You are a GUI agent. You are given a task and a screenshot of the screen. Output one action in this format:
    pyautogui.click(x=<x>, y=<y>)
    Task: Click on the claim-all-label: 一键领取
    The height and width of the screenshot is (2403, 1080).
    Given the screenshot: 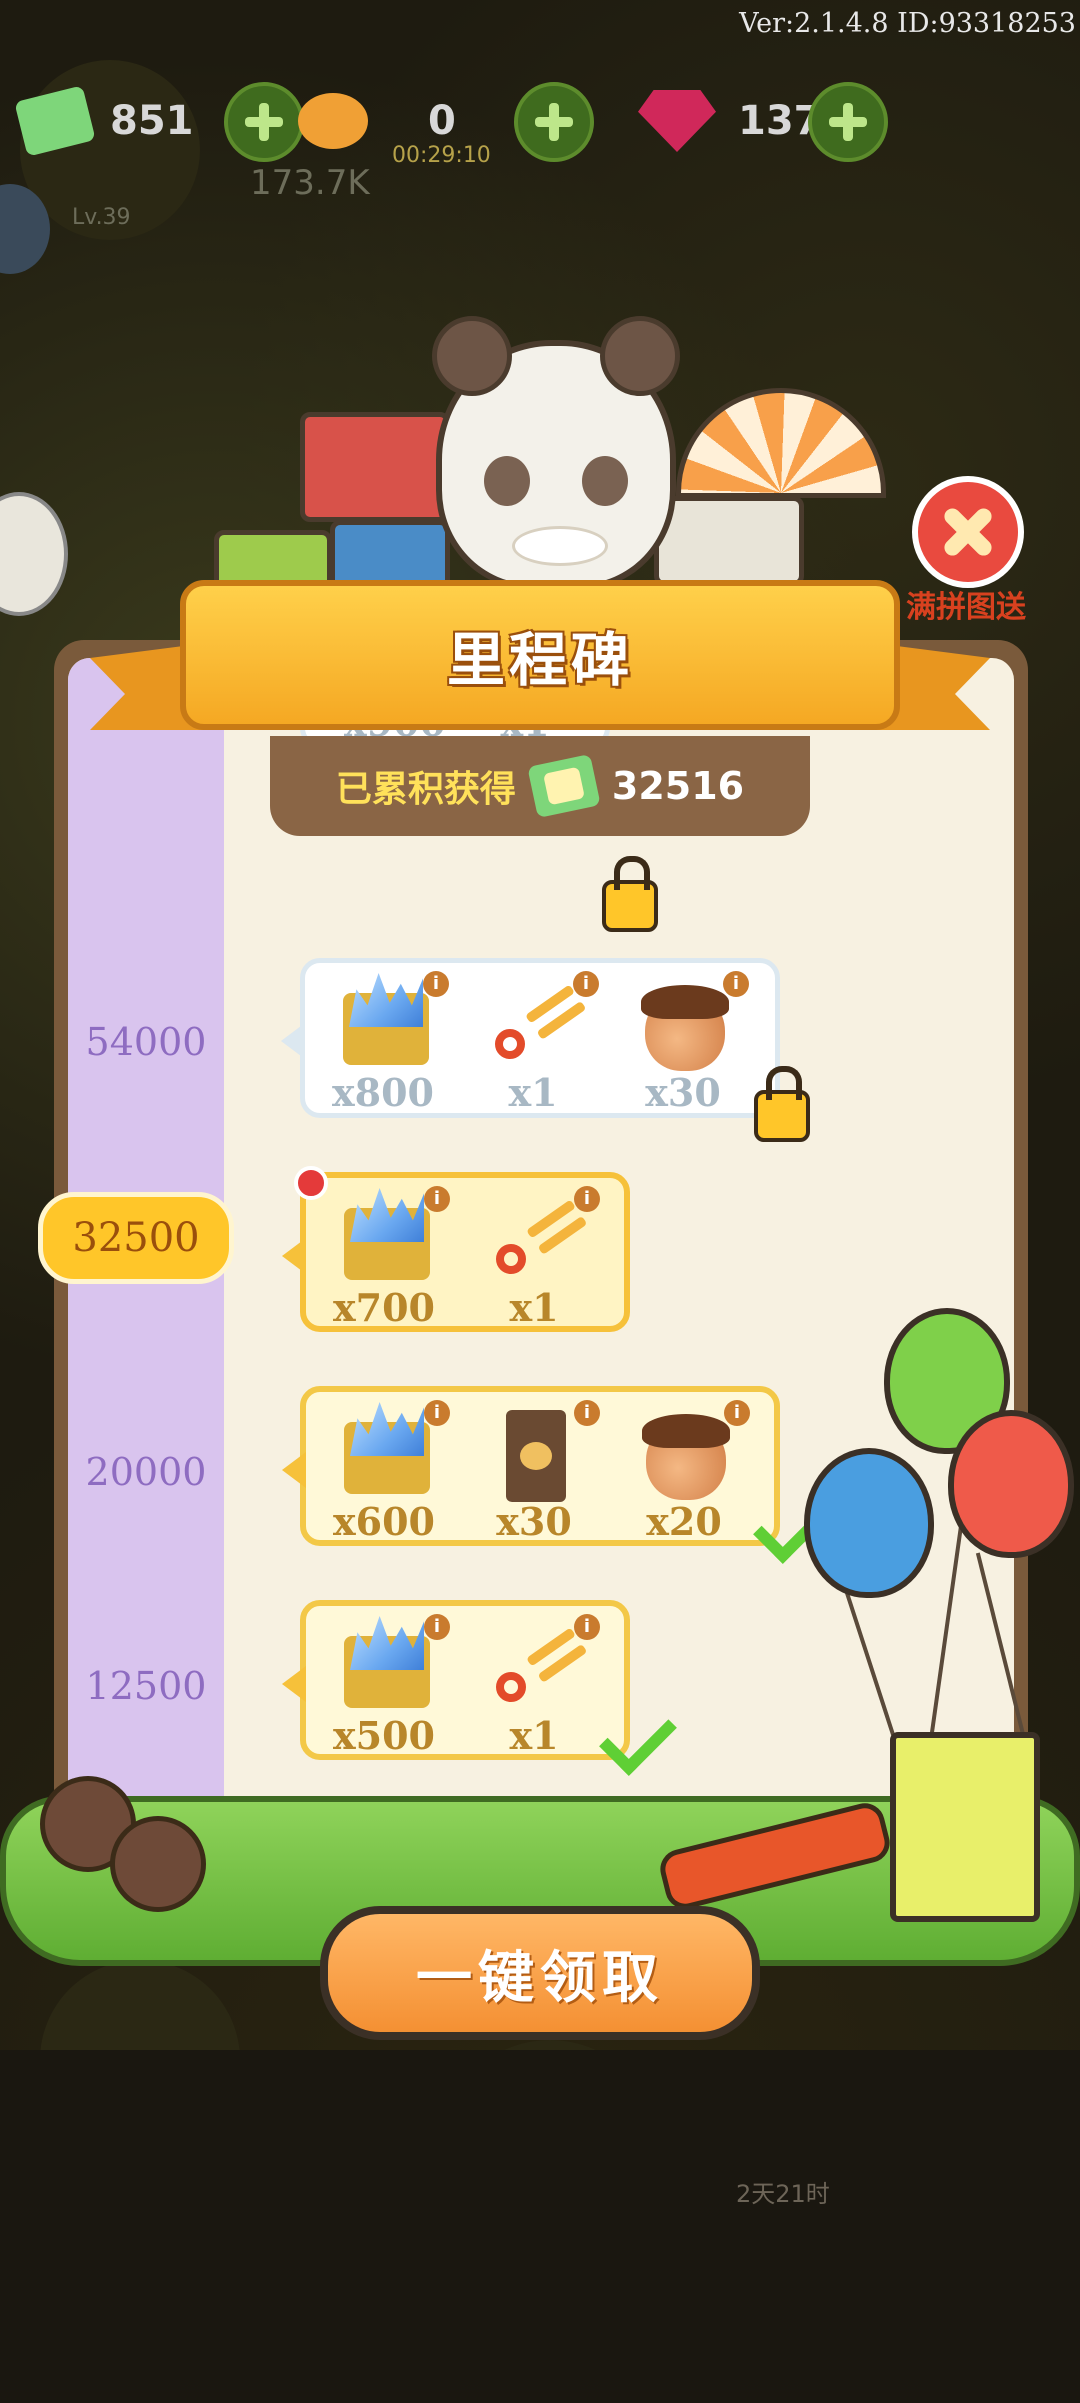 What is the action you would take?
    pyautogui.click(x=540, y=1978)
    